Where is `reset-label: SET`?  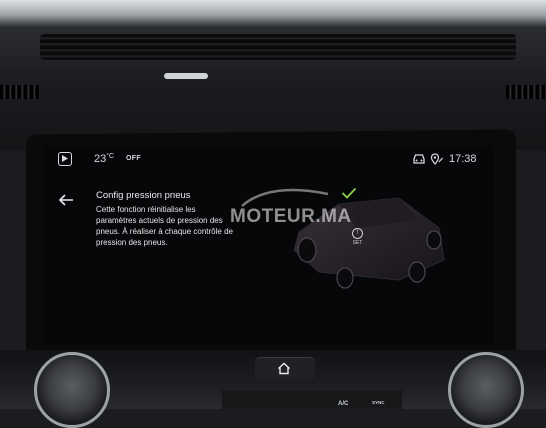
reset-label: SET is located at coordinates (357, 243).